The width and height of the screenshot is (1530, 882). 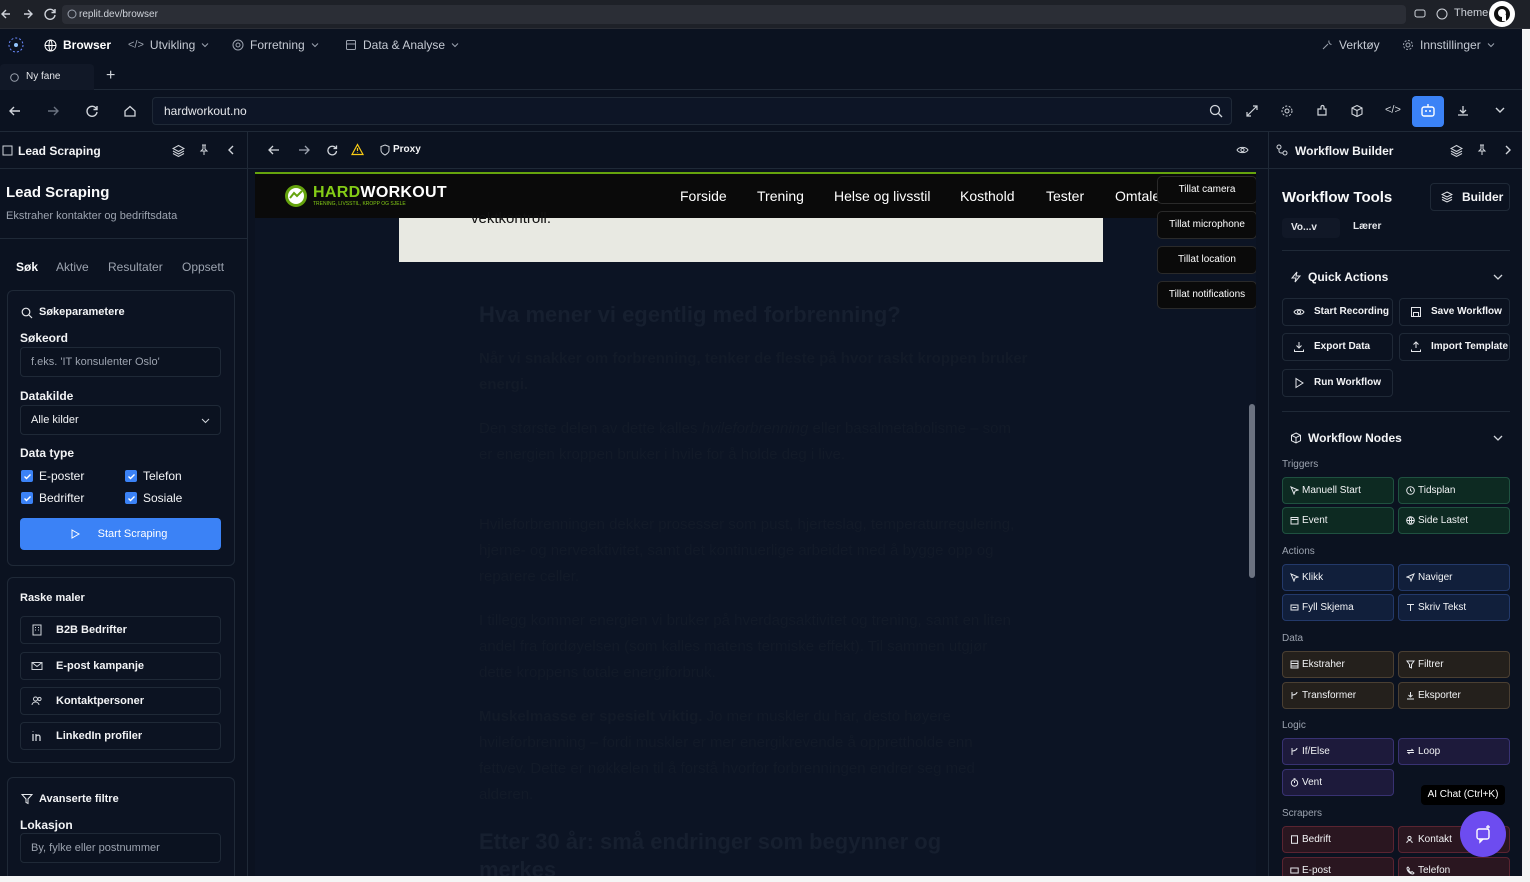 I want to click on import-template-button: Import Template, so click(x=1454, y=347).